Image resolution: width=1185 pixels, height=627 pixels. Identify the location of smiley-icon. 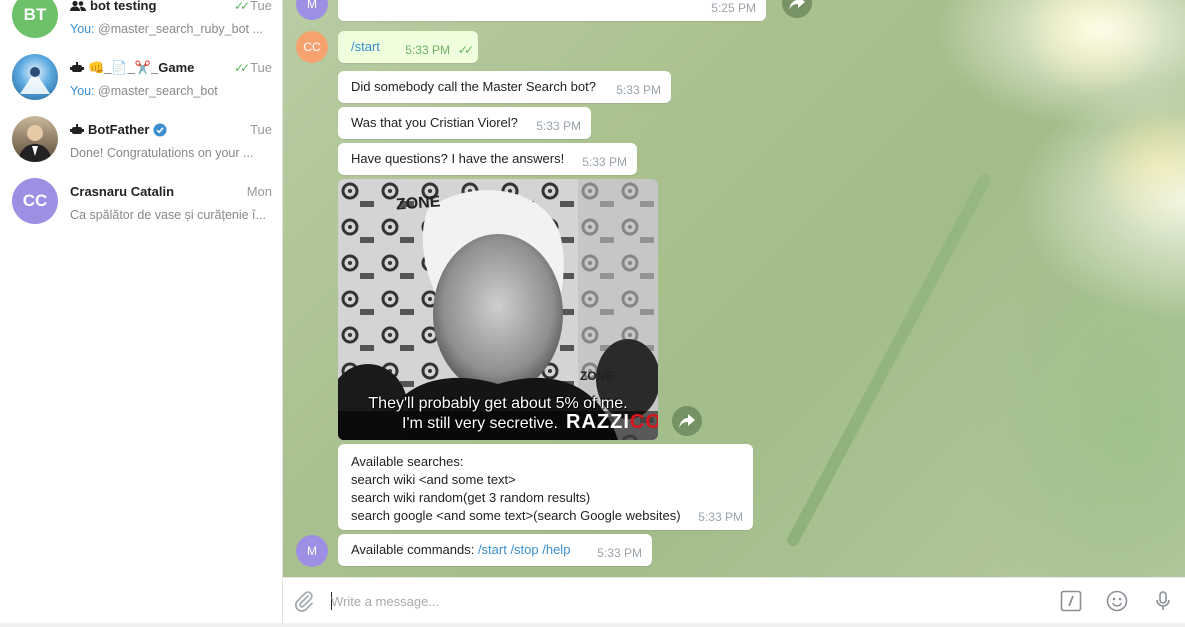
(1117, 601).